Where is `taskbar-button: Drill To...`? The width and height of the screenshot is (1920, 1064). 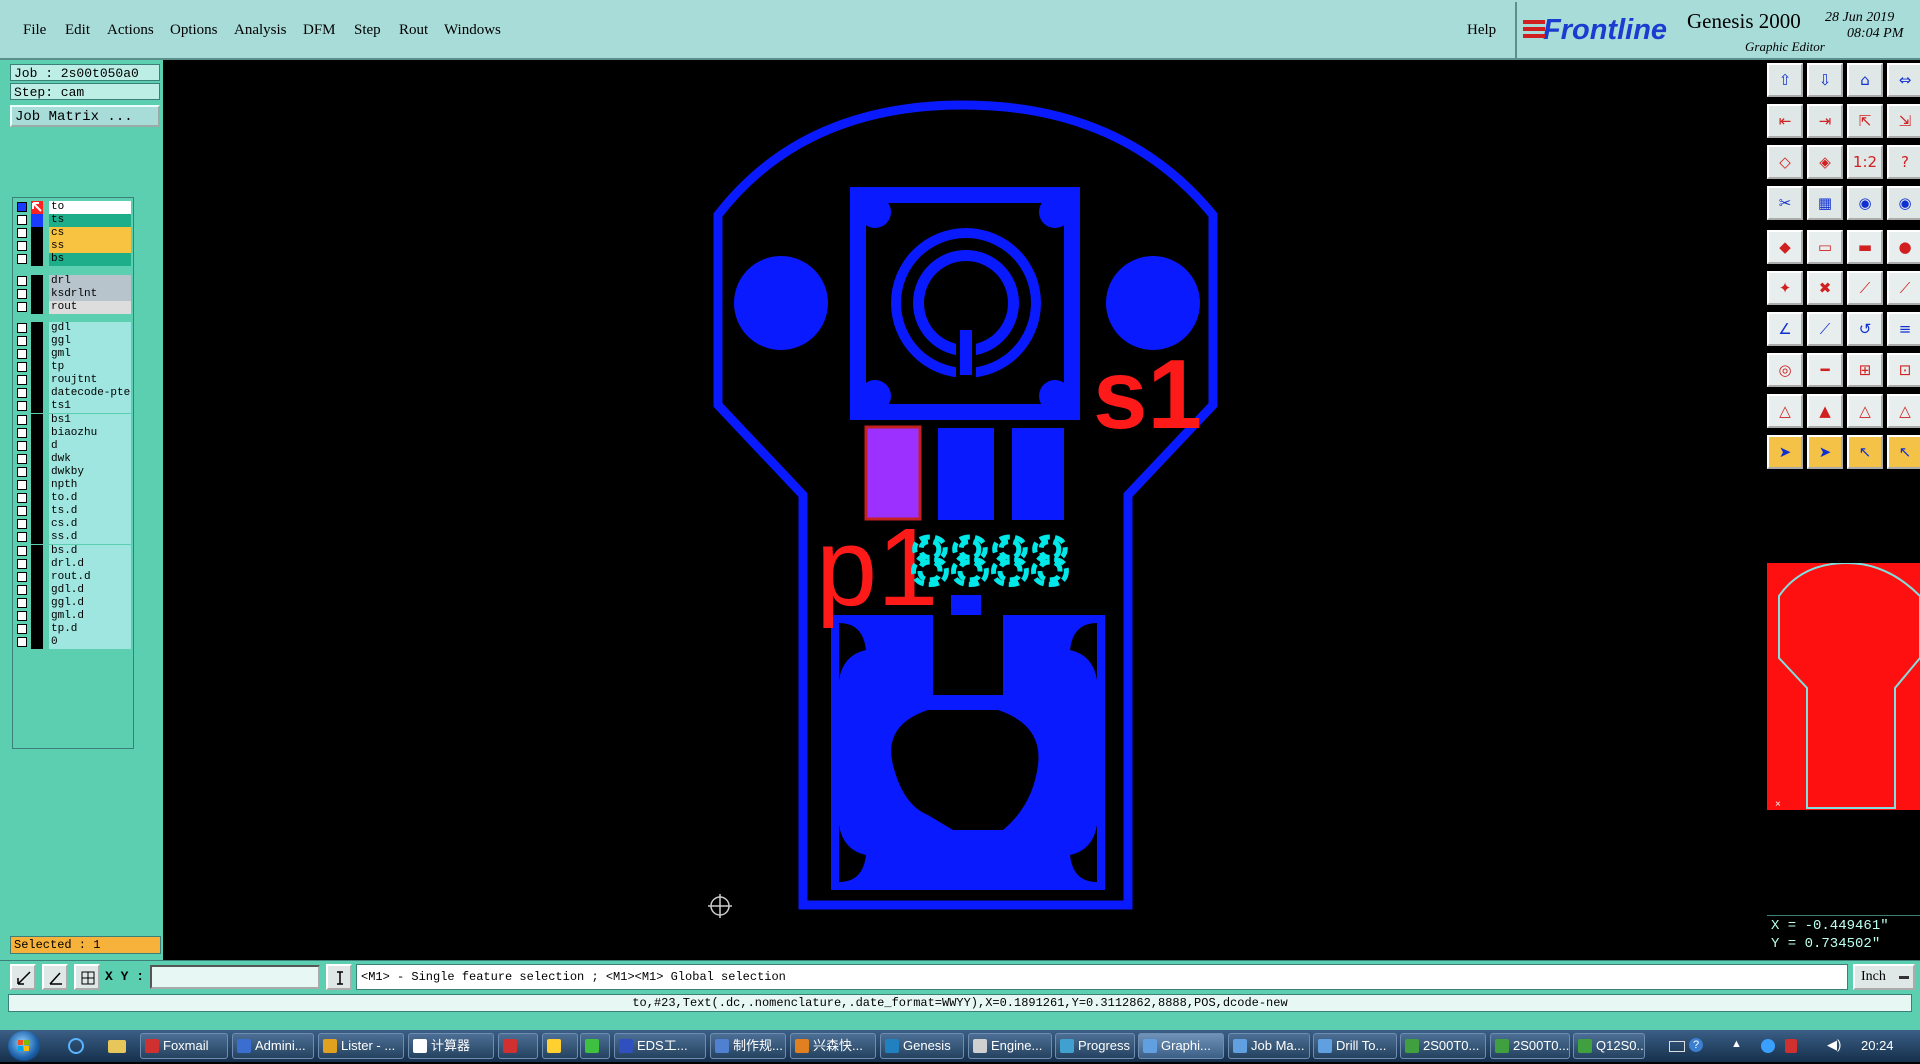
taskbar-button: Drill To... is located at coordinates (1355, 1046).